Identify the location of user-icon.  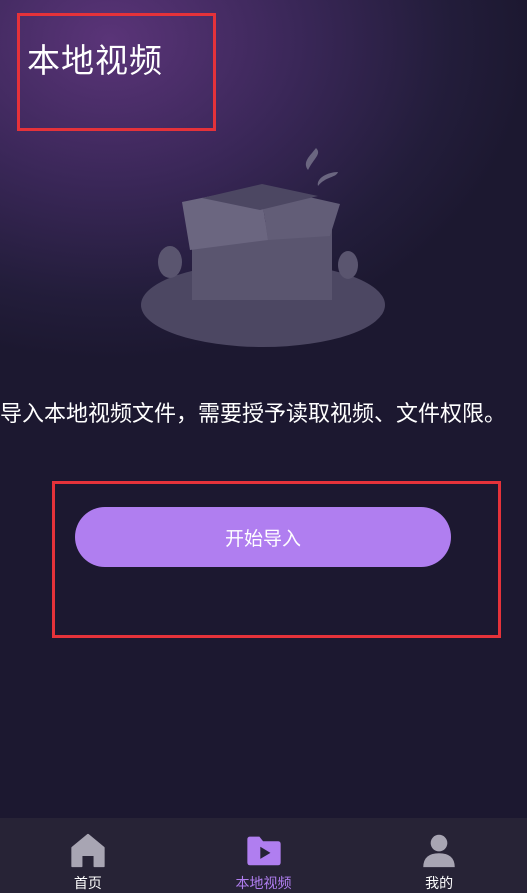
(439, 851).